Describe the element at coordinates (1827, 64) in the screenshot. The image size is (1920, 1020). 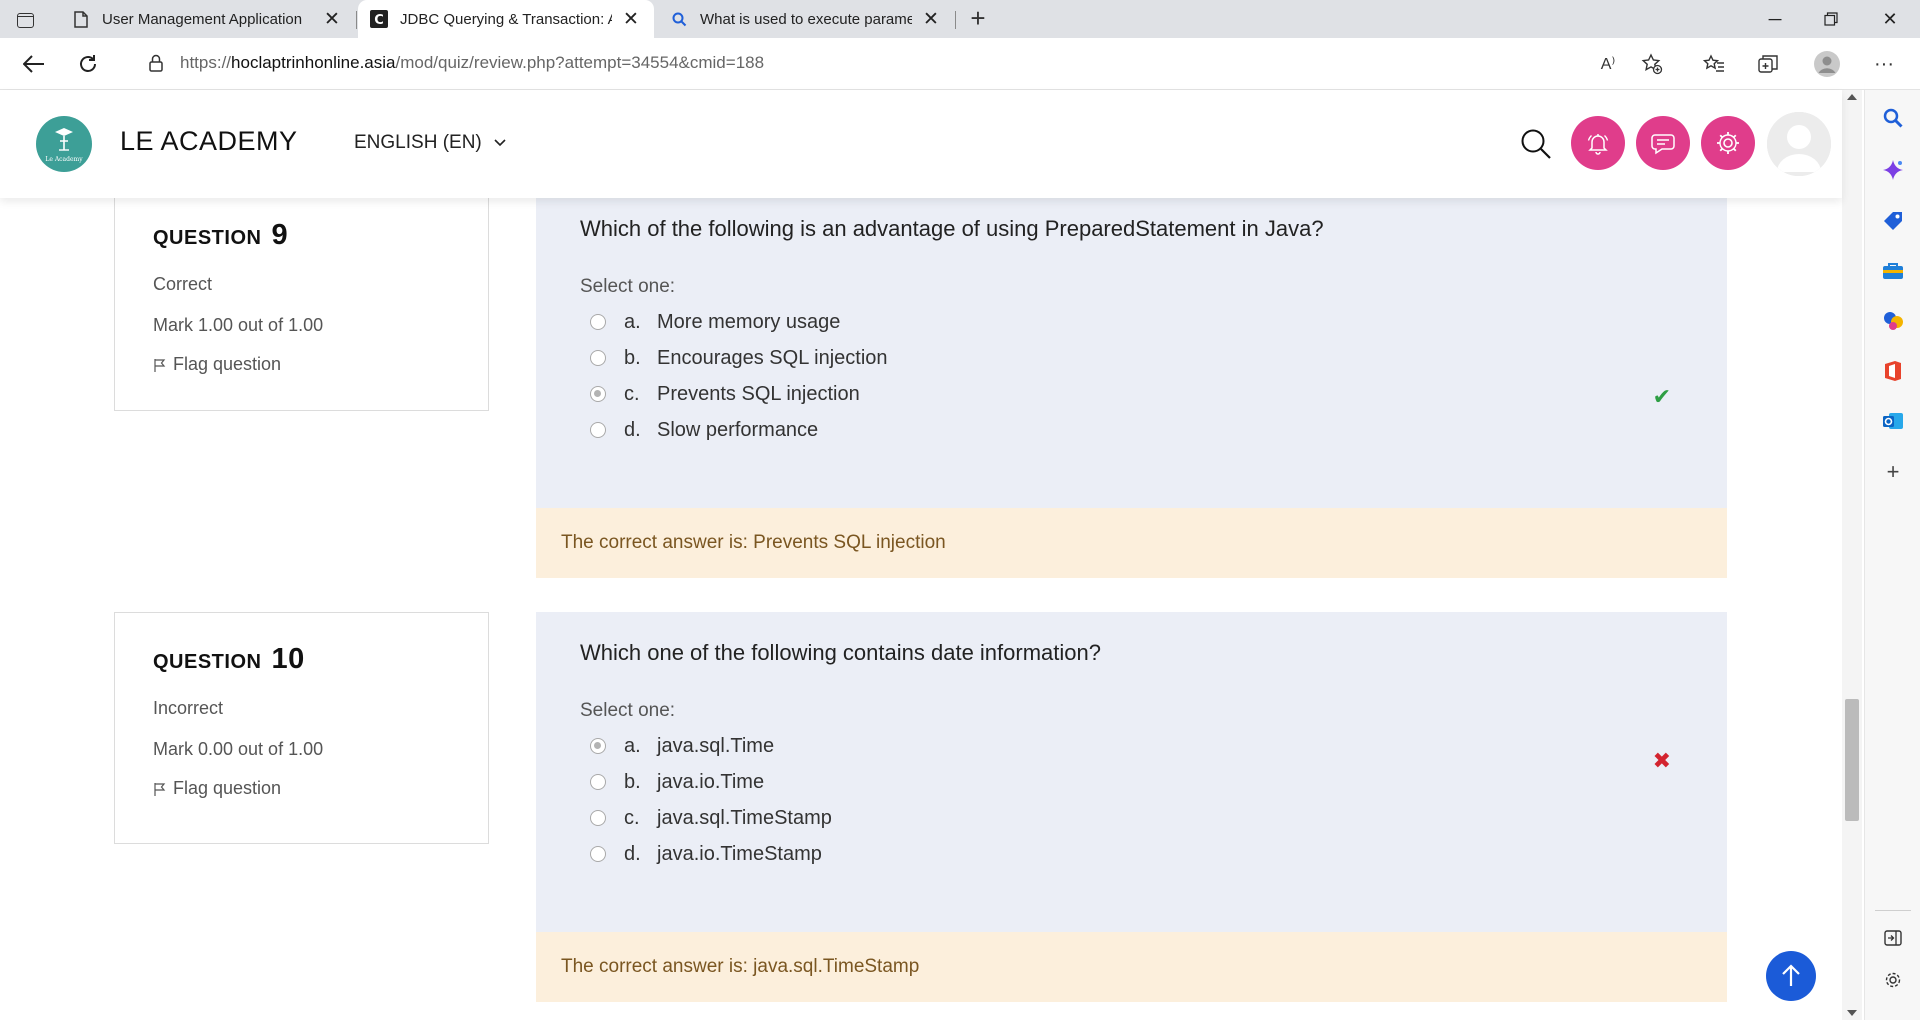
I see `profile-avatar-icon` at that location.